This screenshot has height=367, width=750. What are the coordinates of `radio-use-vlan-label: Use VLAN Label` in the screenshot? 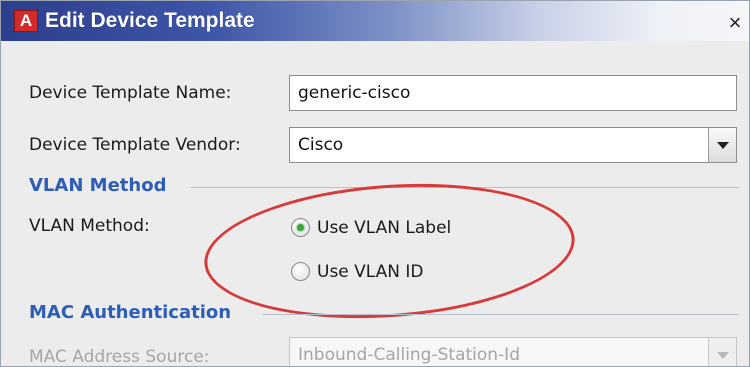 It's located at (391, 228).